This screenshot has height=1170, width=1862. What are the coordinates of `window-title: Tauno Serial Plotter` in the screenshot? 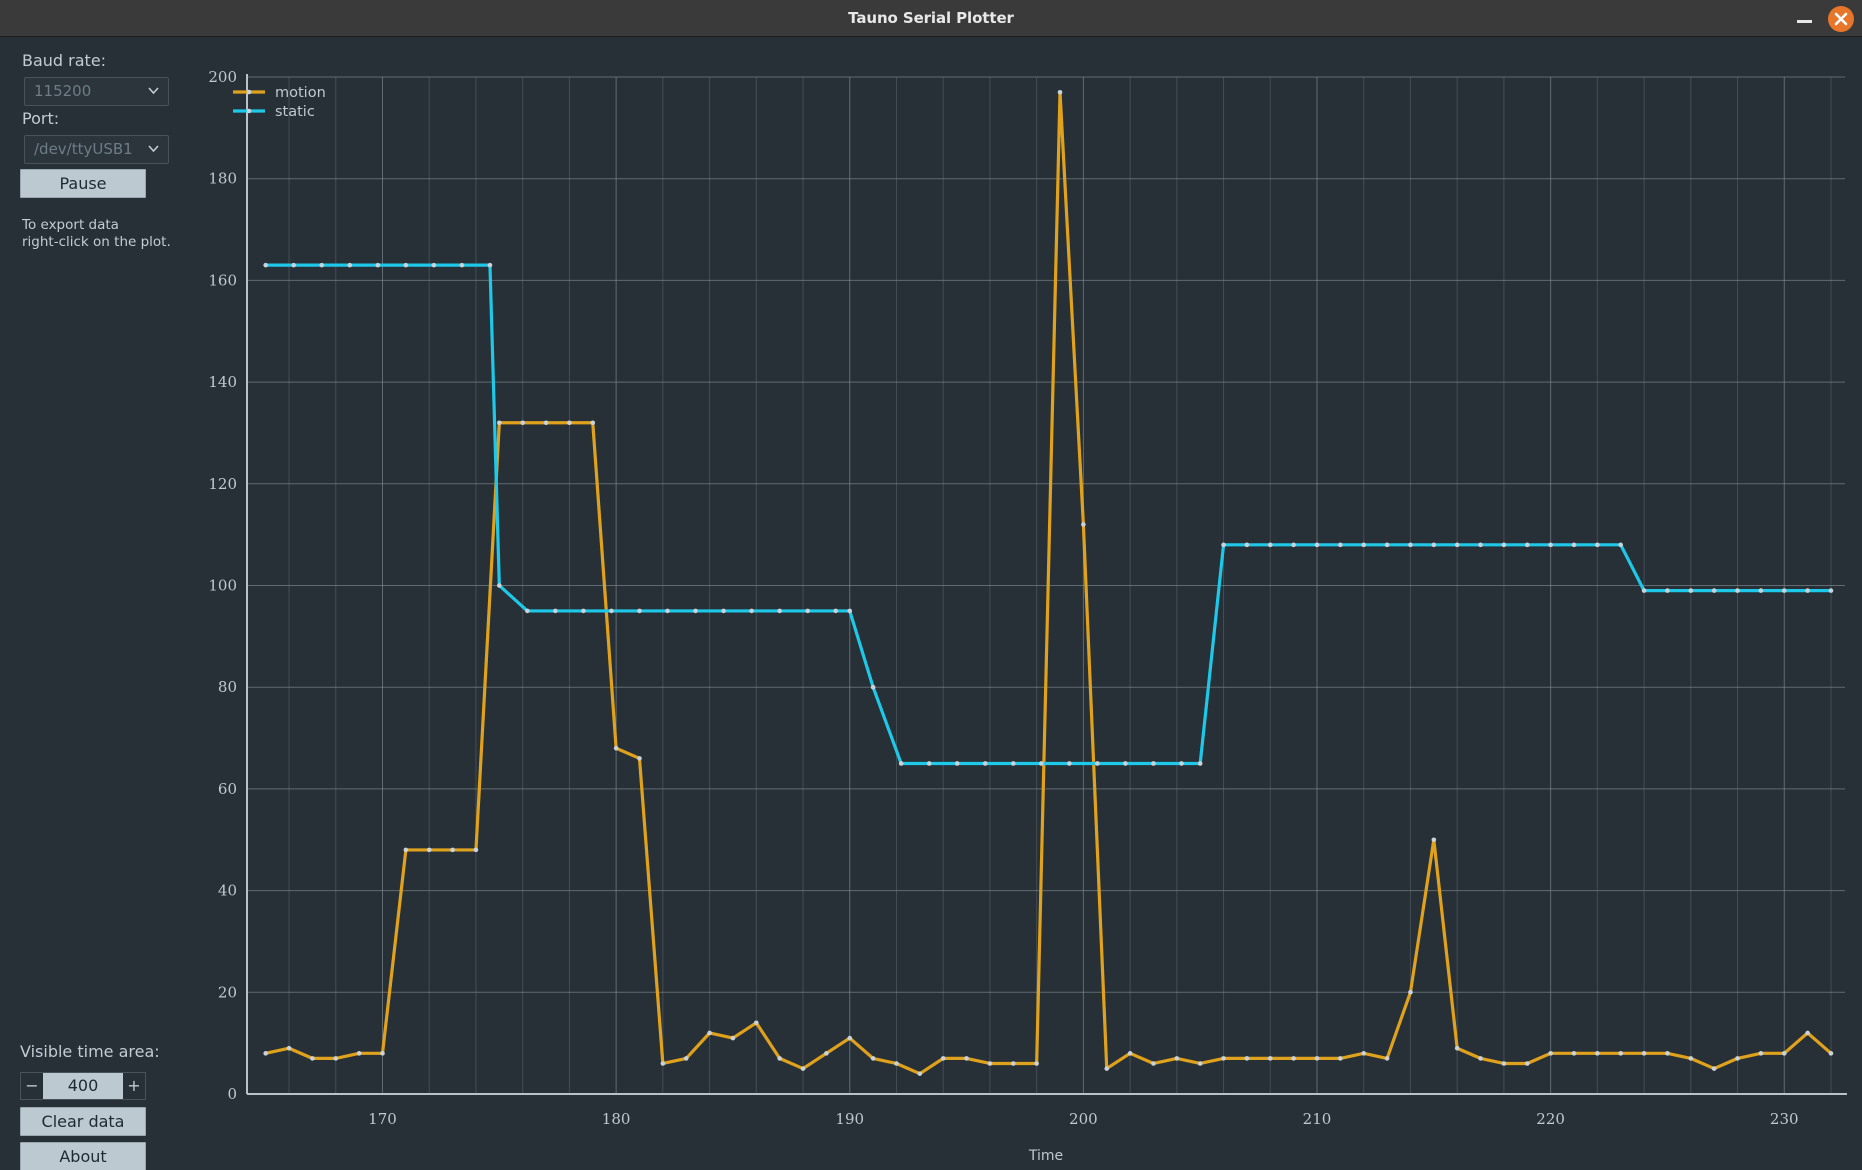 It's located at (931, 18).